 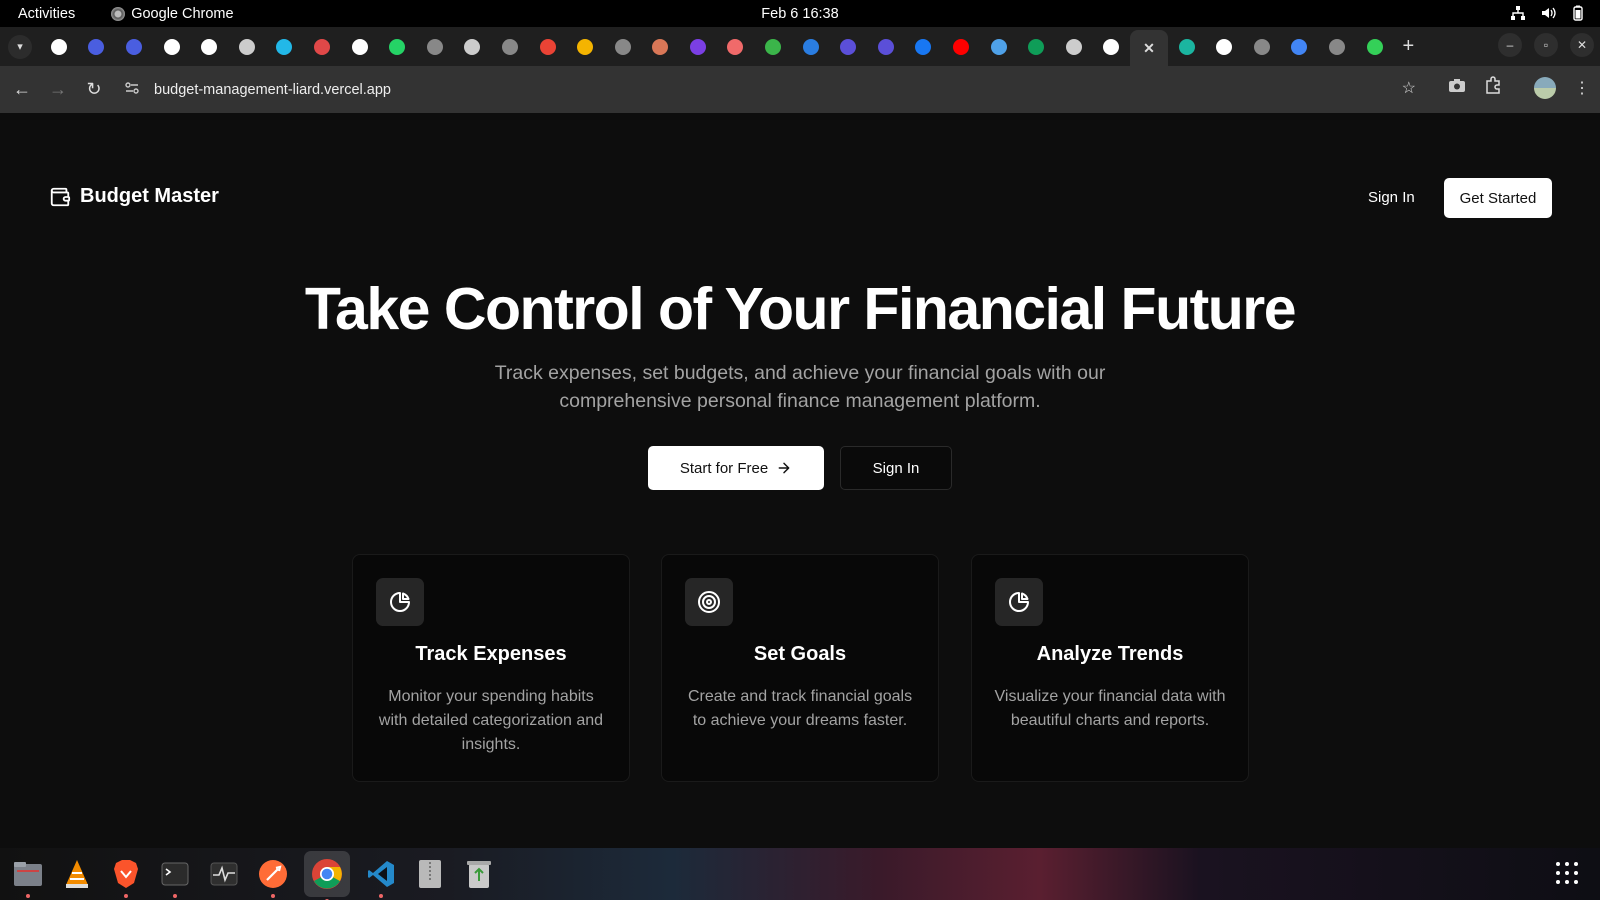 What do you see at coordinates (126, 874) in the screenshot?
I see `brave-icon` at bounding box center [126, 874].